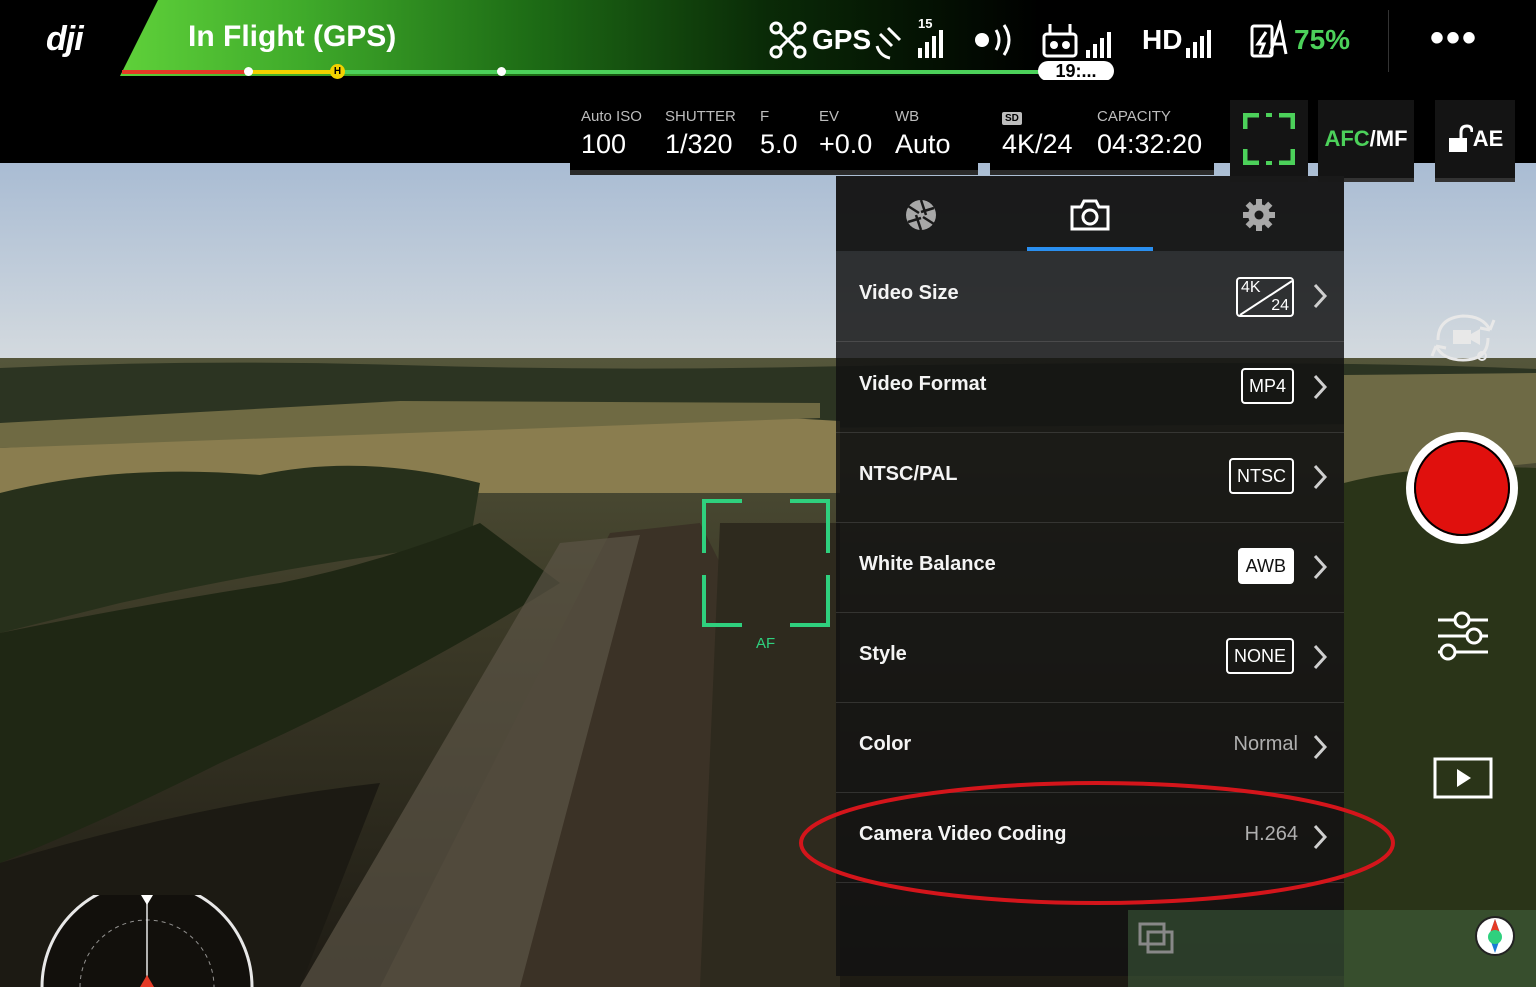 Image resolution: width=1536 pixels, height=987 pixels. I want to click on broadcast-icon, so click(993, 40).